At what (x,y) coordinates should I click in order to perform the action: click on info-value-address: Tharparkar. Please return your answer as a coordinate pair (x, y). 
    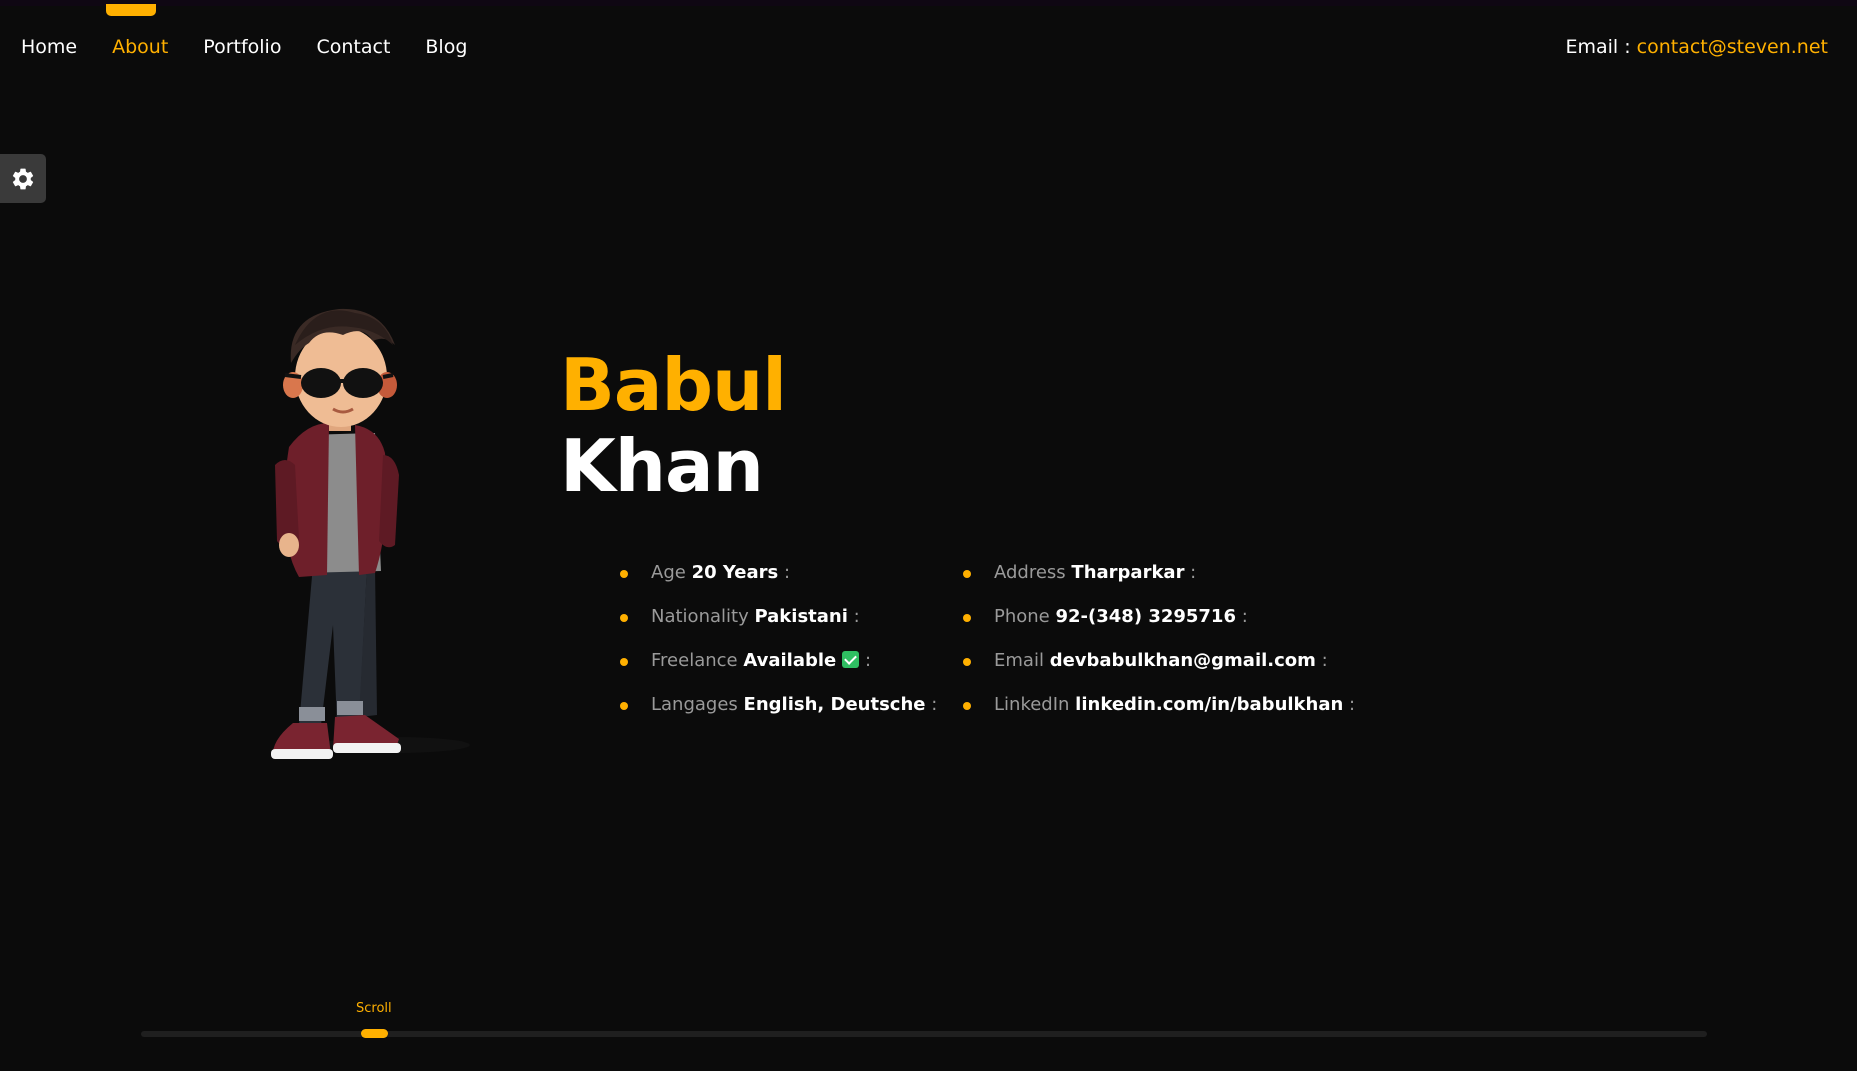
    Looking at the image, I should click on (1128, 572).